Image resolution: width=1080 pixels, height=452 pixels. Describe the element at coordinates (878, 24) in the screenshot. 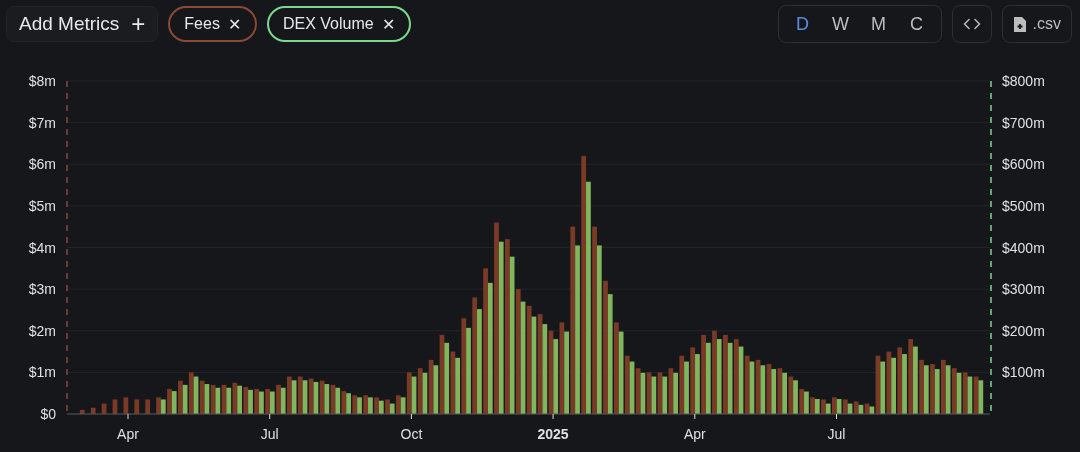

I see `period-tab: M` at that location.